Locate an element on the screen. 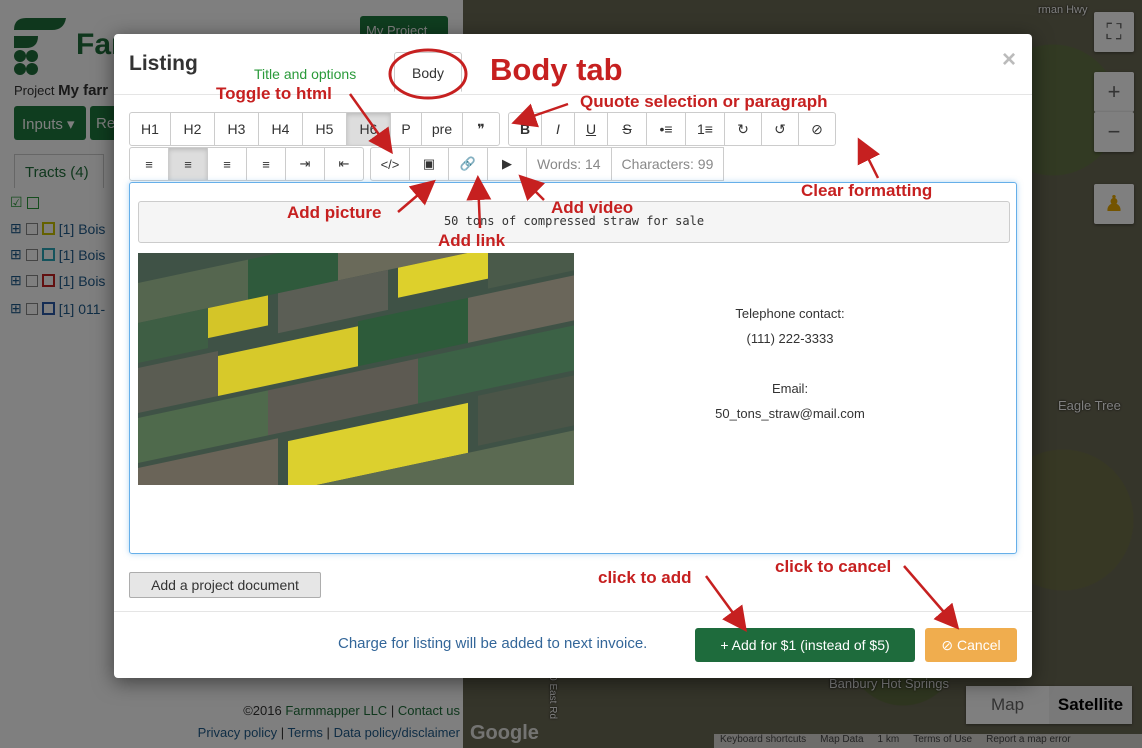 This screenshot has width=1142, height=748. insert-video-button: ▶ is located at coordinates (507, 164).